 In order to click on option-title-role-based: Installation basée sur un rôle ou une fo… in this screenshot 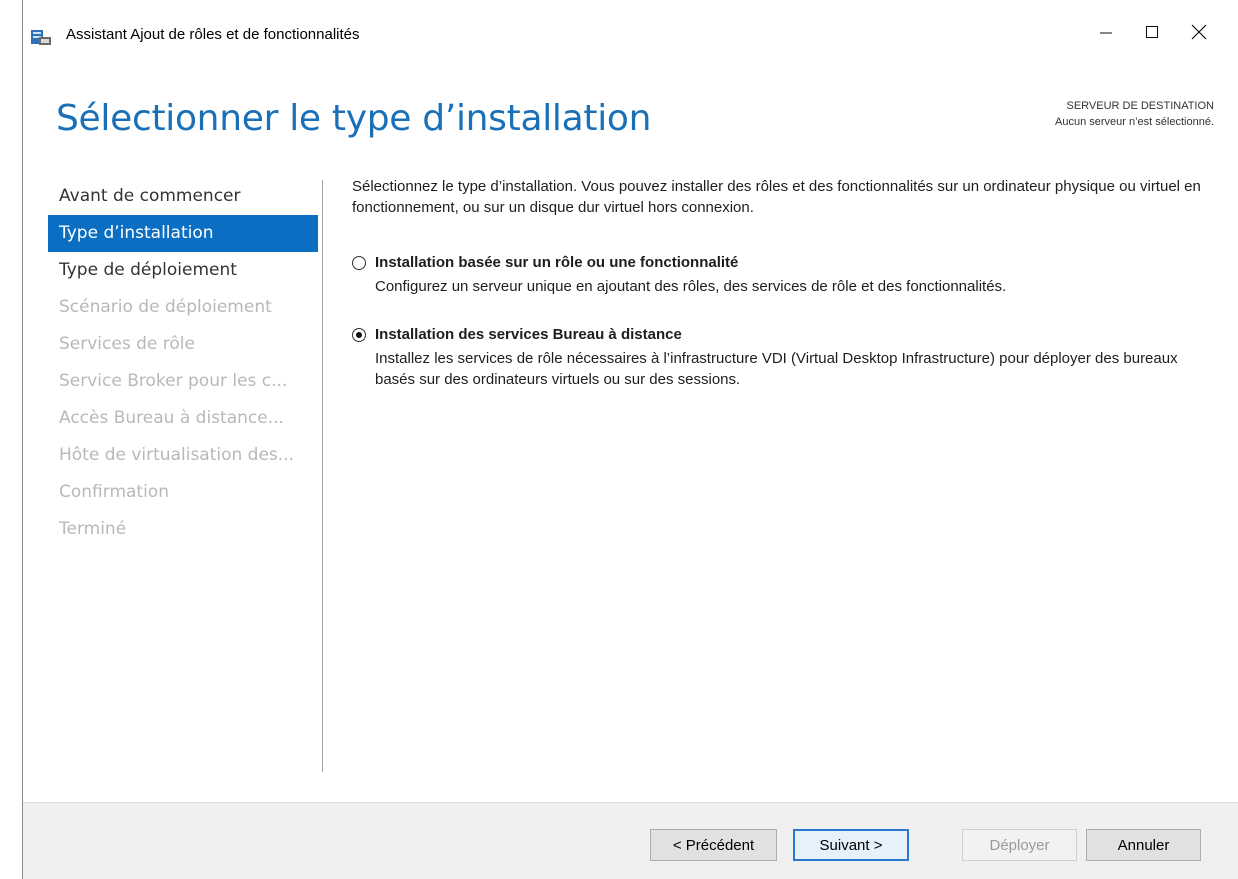, I will do `click(556, 262)`.